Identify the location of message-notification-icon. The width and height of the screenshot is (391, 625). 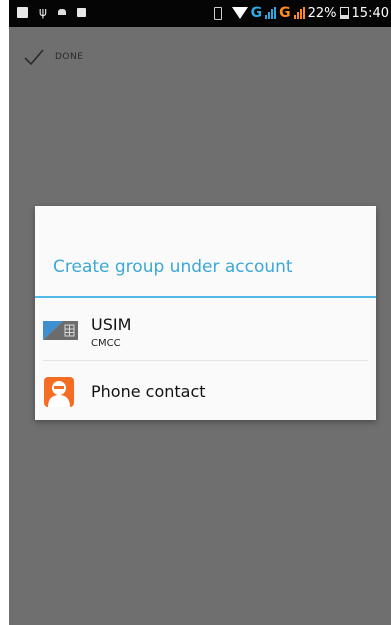
(22, 12).